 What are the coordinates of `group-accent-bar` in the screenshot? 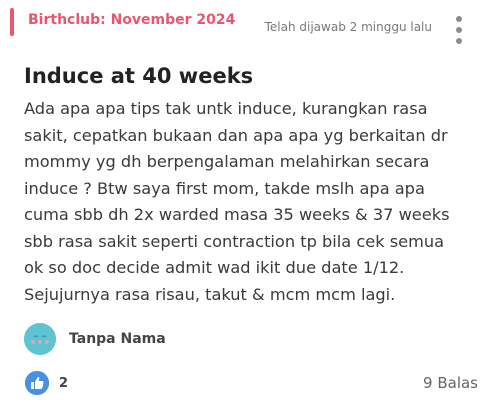 It's located at (12, 22).